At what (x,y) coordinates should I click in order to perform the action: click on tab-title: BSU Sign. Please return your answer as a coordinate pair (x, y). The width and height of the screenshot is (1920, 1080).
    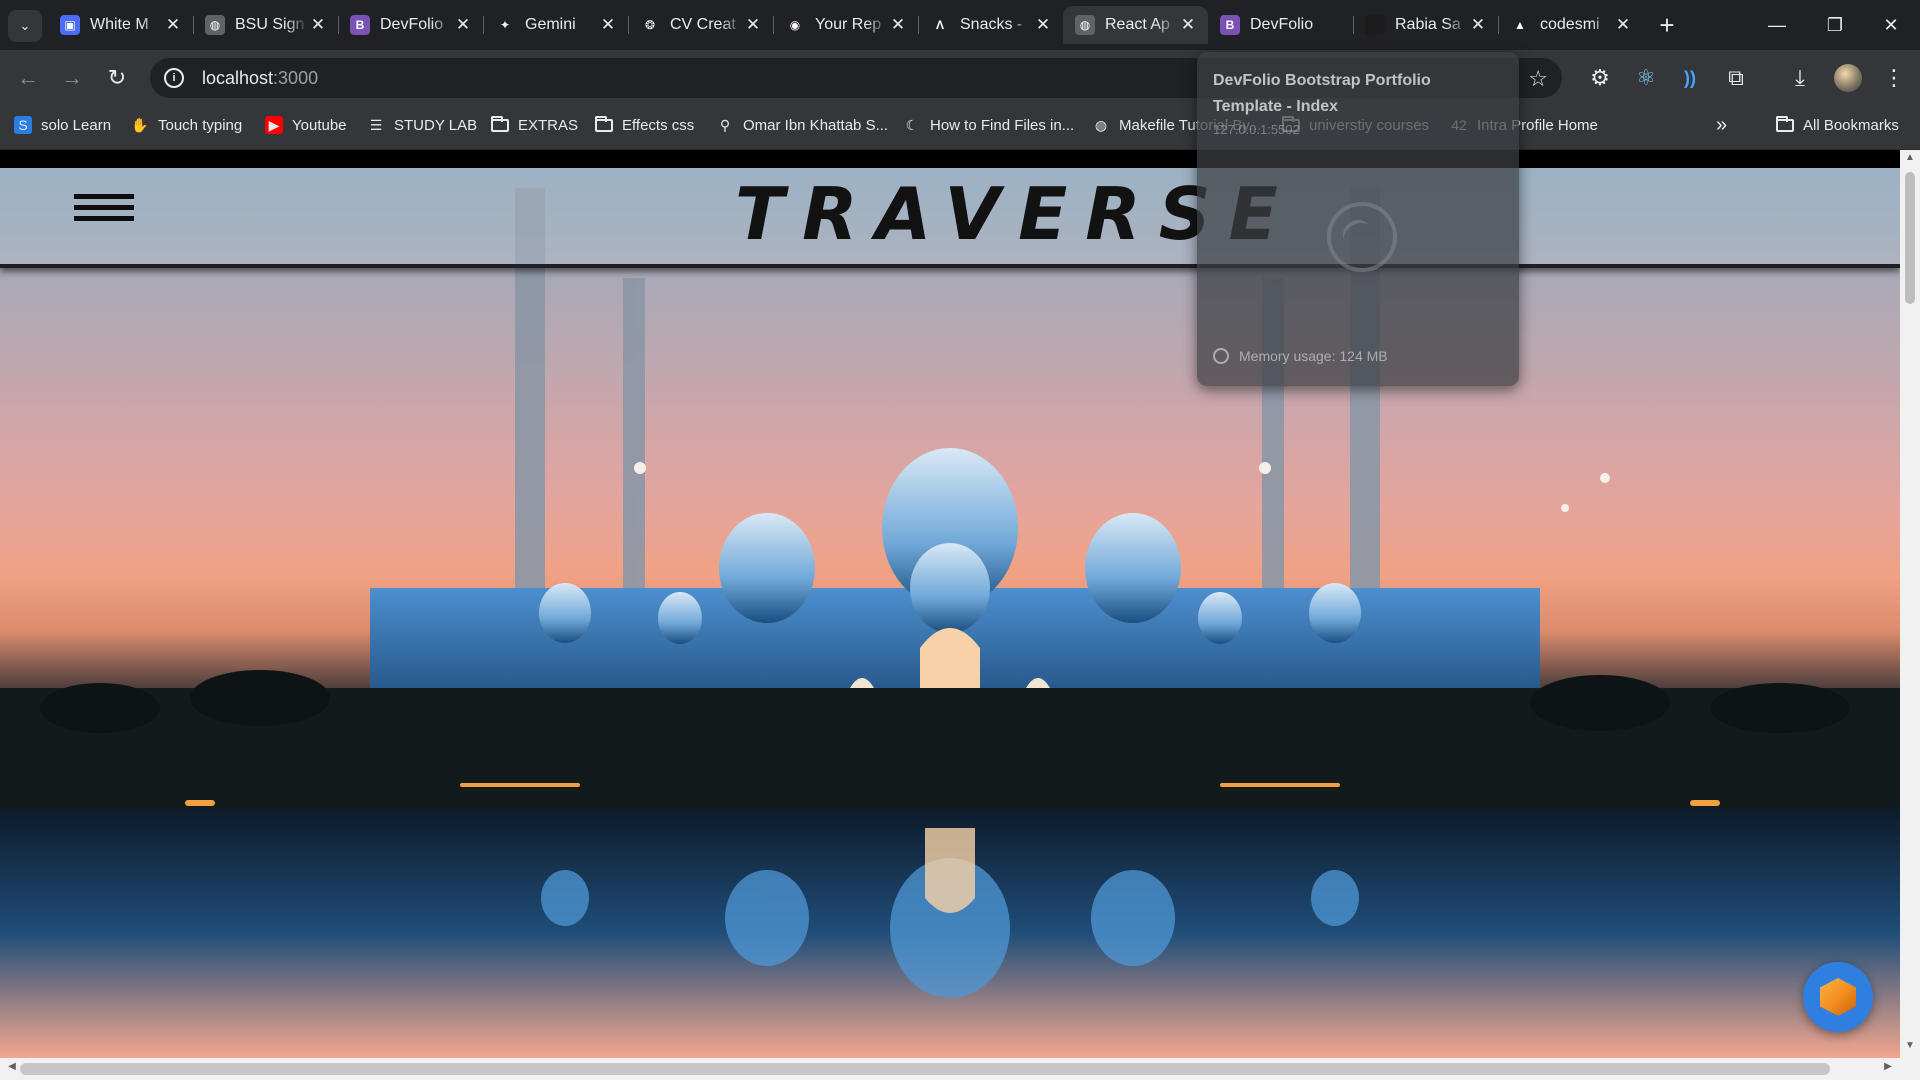
    Looking at the image, I should click on (270, 24).